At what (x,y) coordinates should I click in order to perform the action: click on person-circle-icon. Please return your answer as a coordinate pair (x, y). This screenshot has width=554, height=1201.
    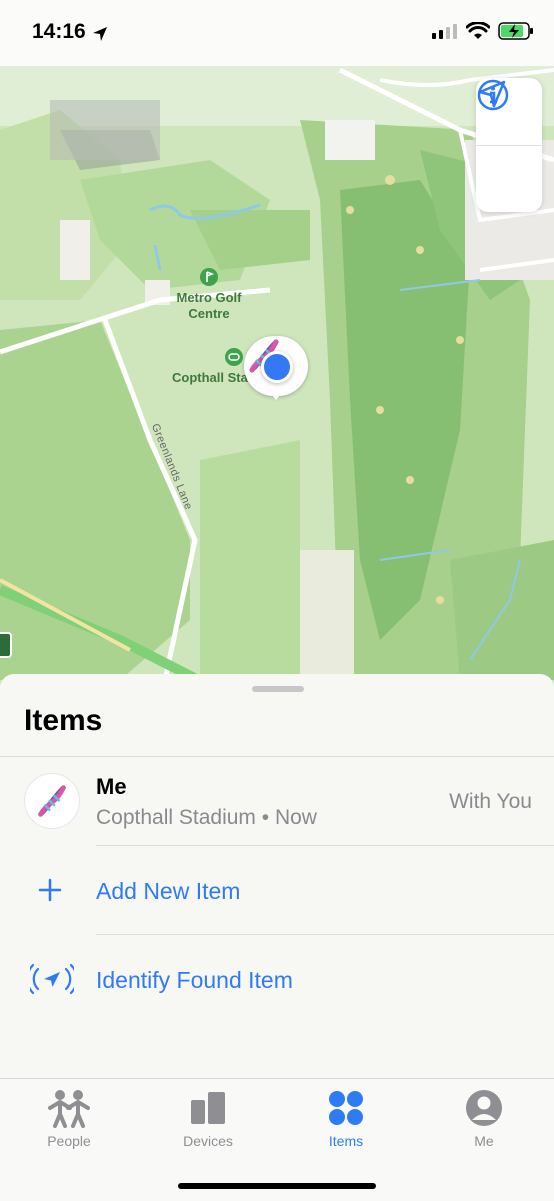
    Looking at the image, I should click on (484, 1108).